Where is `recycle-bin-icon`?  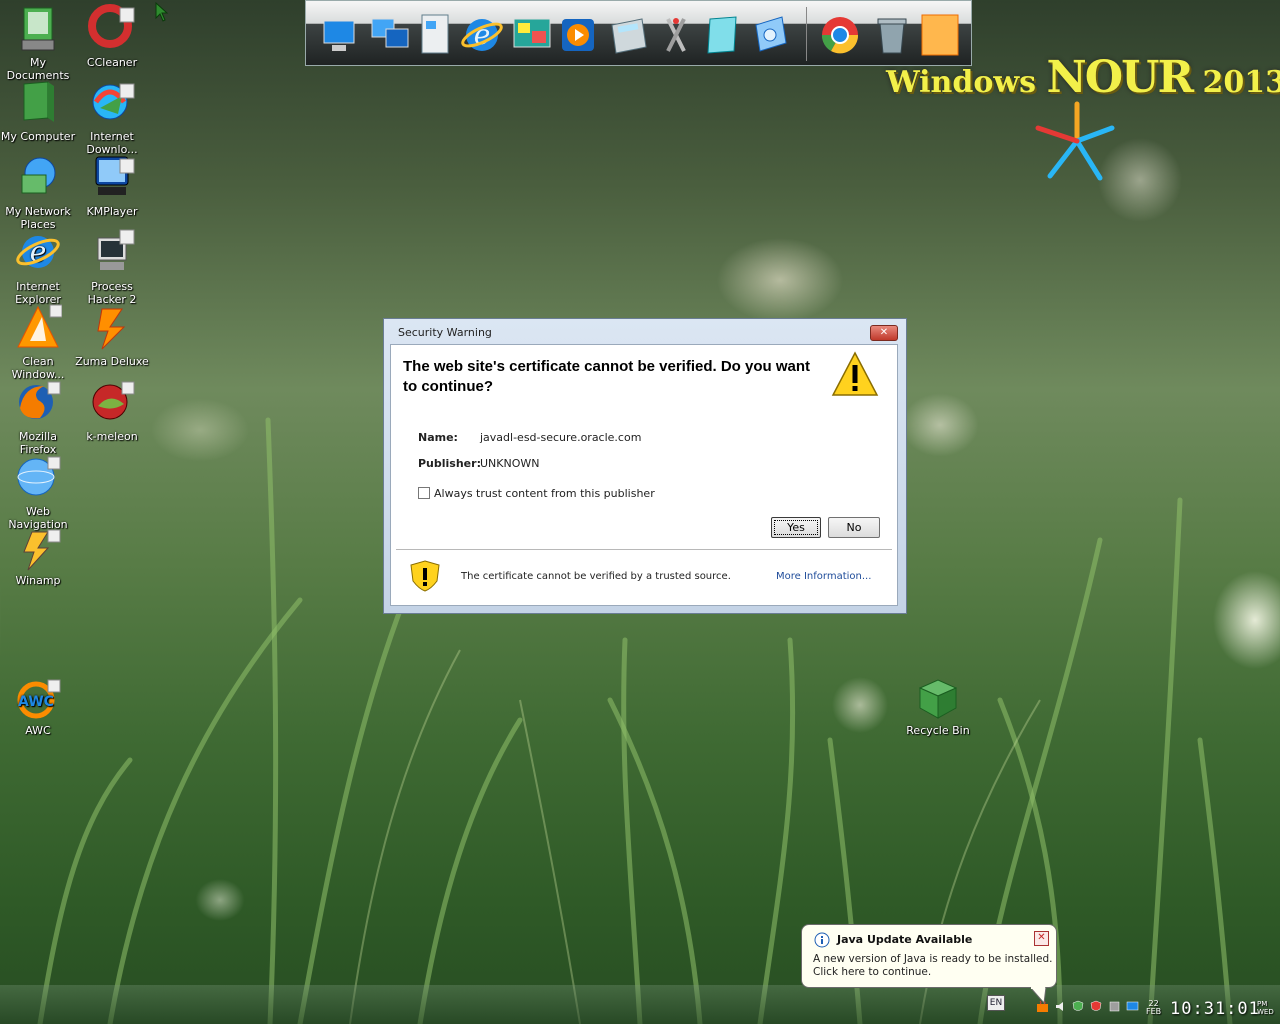
recycle-bin-icon is located at coordinates (938, 699).